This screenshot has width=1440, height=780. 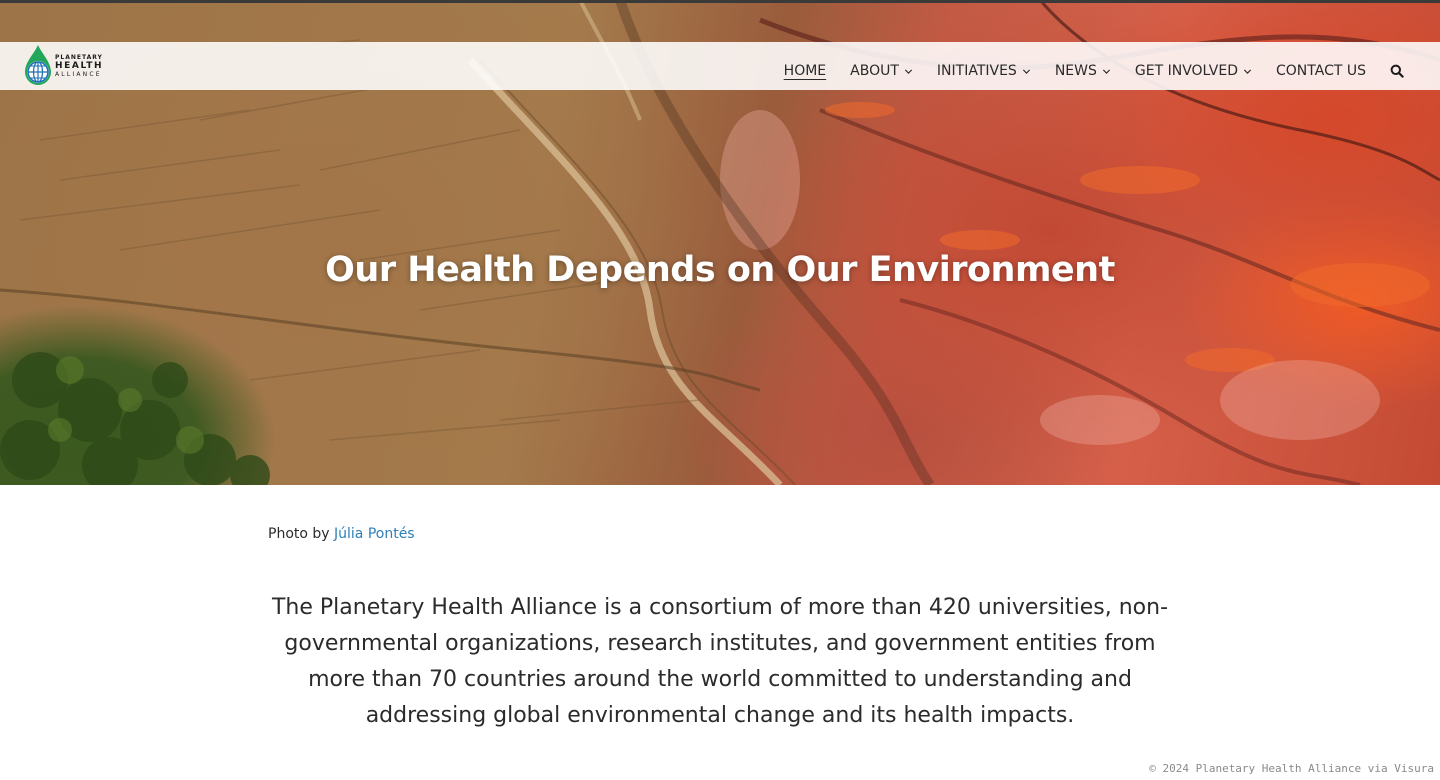 I want to click on nav-contact-us-label: CONTACT US, so click(x=1321, y=71).